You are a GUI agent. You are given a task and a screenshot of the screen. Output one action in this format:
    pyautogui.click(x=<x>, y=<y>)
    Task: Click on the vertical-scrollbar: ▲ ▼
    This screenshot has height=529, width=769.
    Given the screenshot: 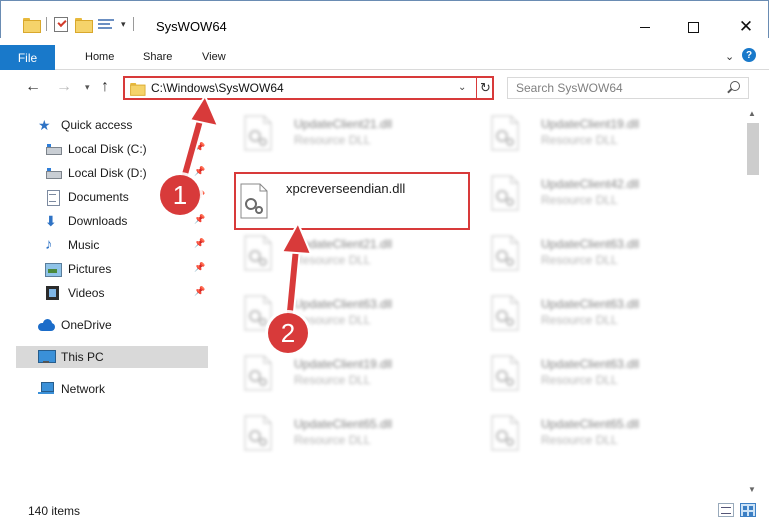 What is the action you would take?
    pyautogui.click(x=753, y=302)
    